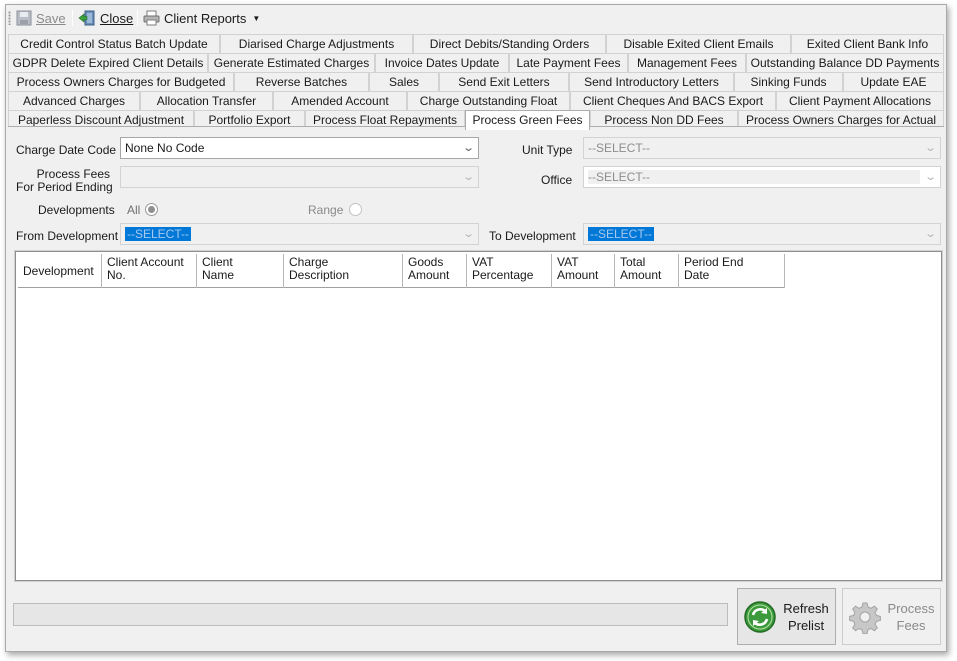 The height and width of the screenshot is (661, 957). Describe the element at coordinates (340, 100) in the screenshot. I see `tab-amended-account: Amended Account` at that location.